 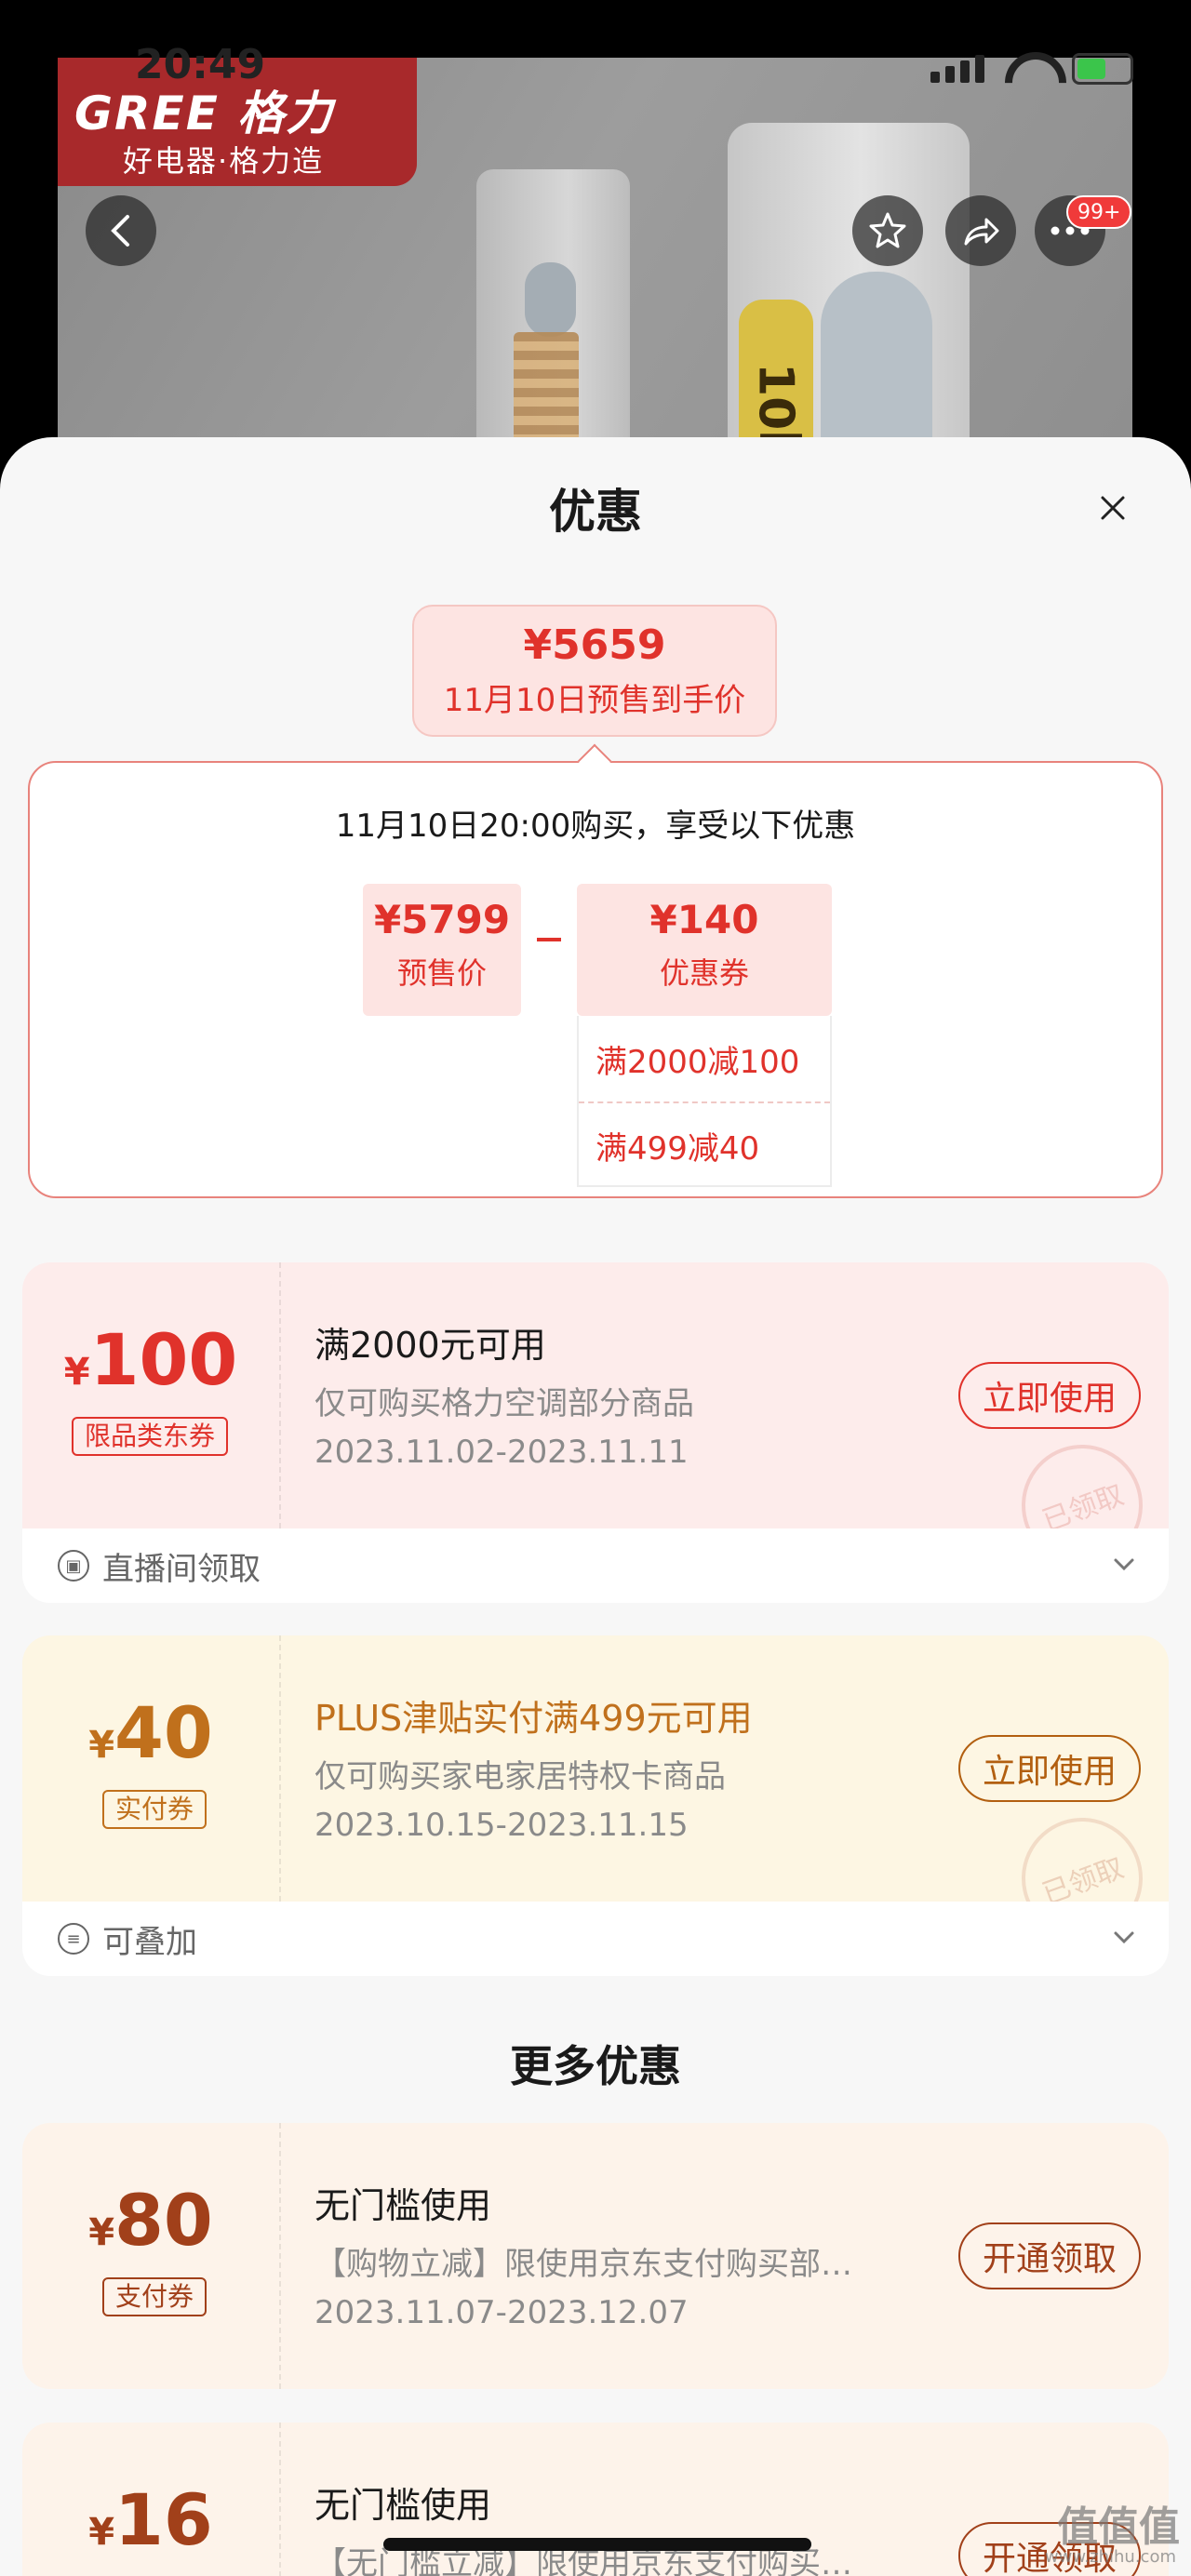 I want to click on offer-amount: ¥16, so click(x=150, y=2519).